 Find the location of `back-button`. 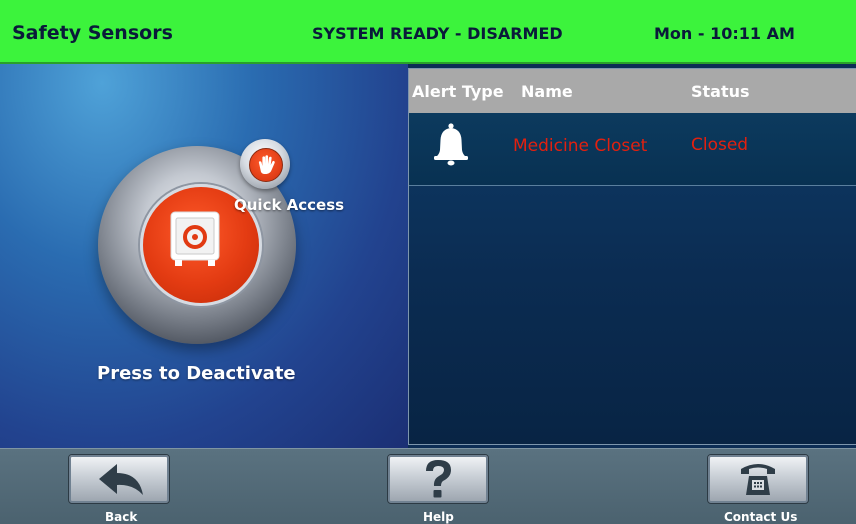

back-button is located at coordinates (119, 479).